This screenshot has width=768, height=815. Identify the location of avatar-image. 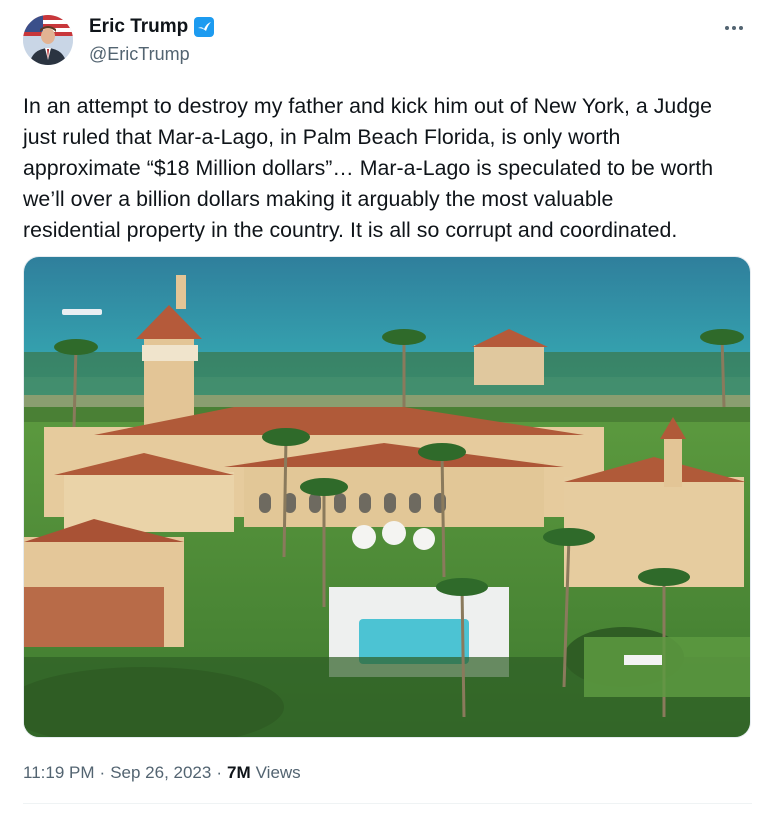
(48, 40).